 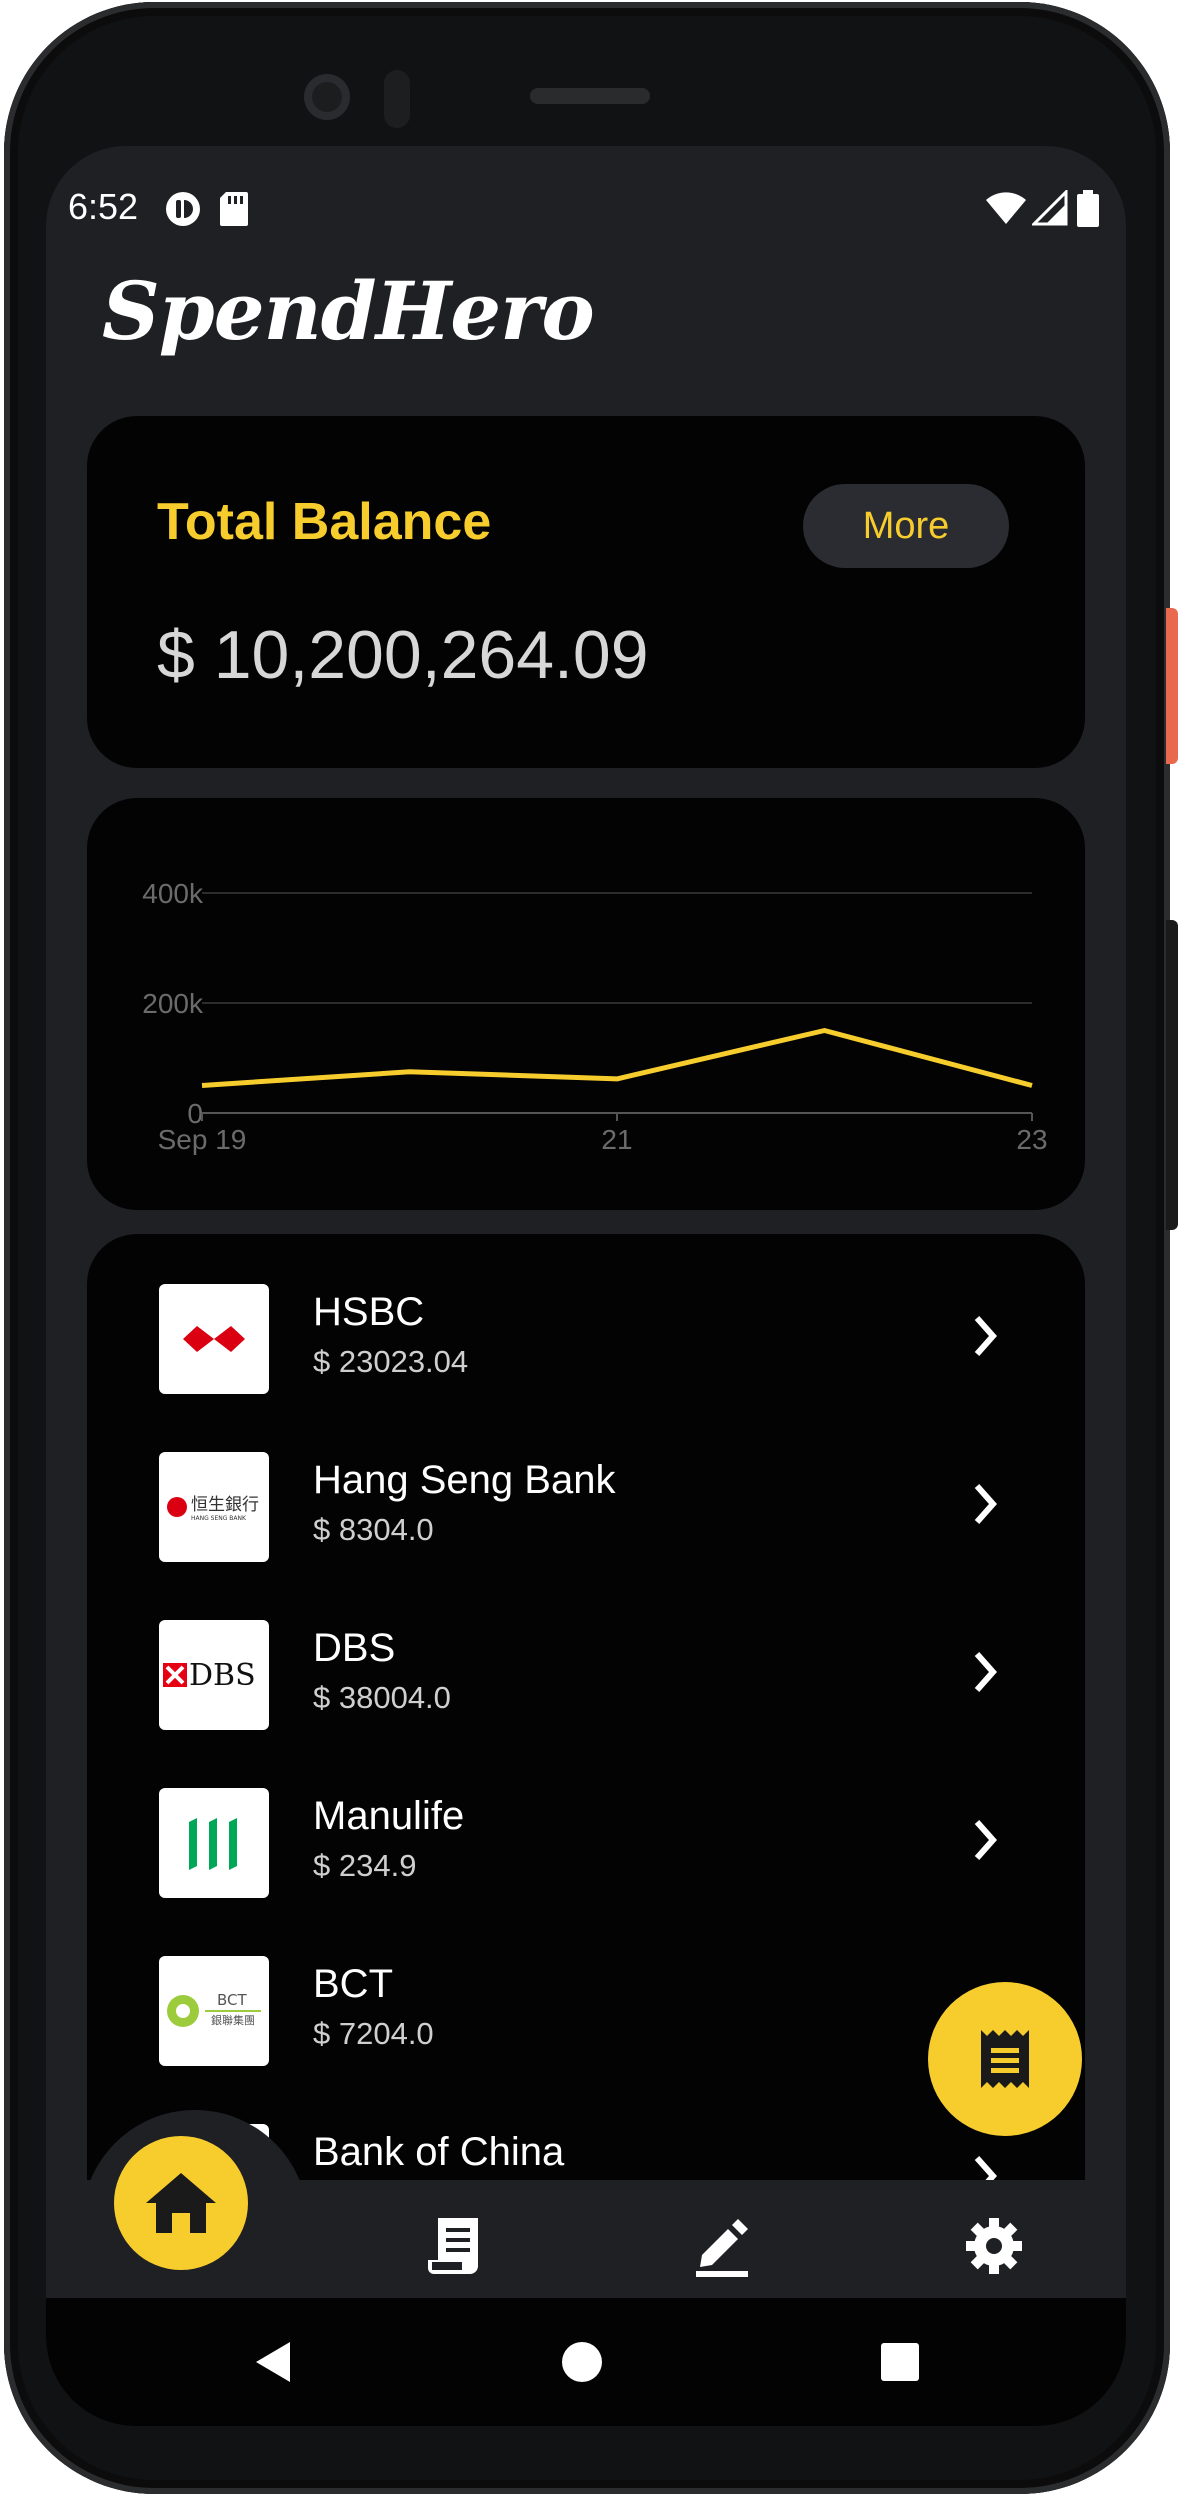 What do you see at coordinates (214, 2011) in the screenshot?
I see `bct-logo: BCT 銀聯集團` at bounding box center [214, 2011].